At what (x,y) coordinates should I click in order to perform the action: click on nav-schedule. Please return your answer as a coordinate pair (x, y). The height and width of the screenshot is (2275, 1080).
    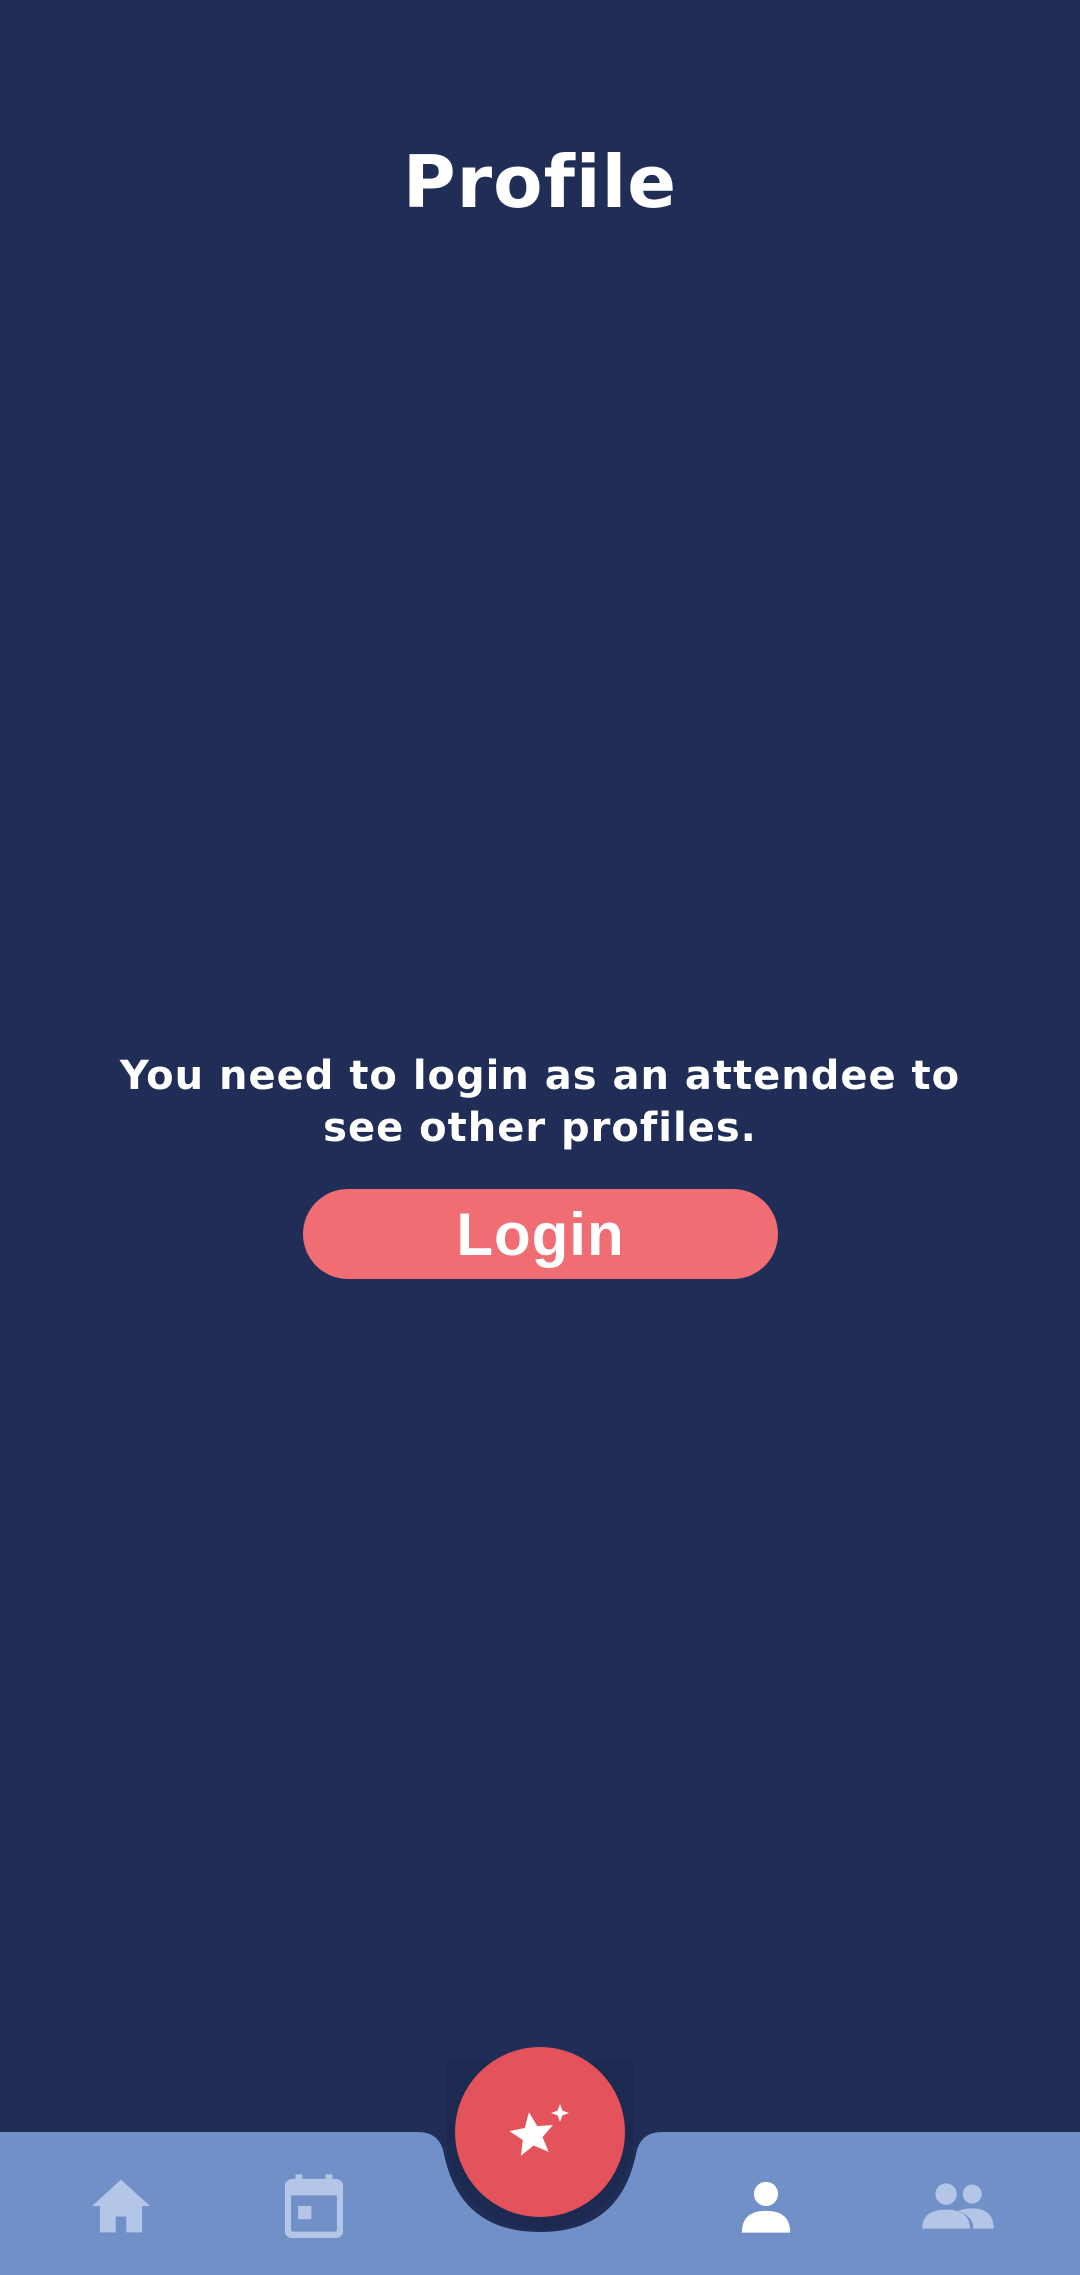
    Looking at the image, I should click on (314, 2206).